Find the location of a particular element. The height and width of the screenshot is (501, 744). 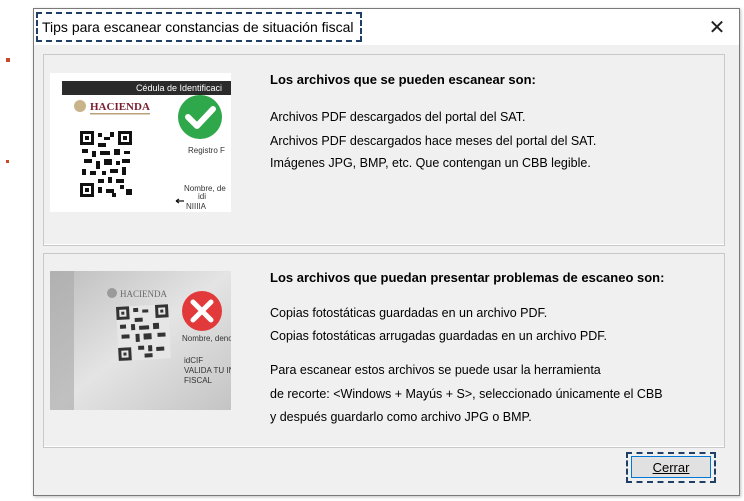

close-icon: ✕ is located at coordinates (717, 27).